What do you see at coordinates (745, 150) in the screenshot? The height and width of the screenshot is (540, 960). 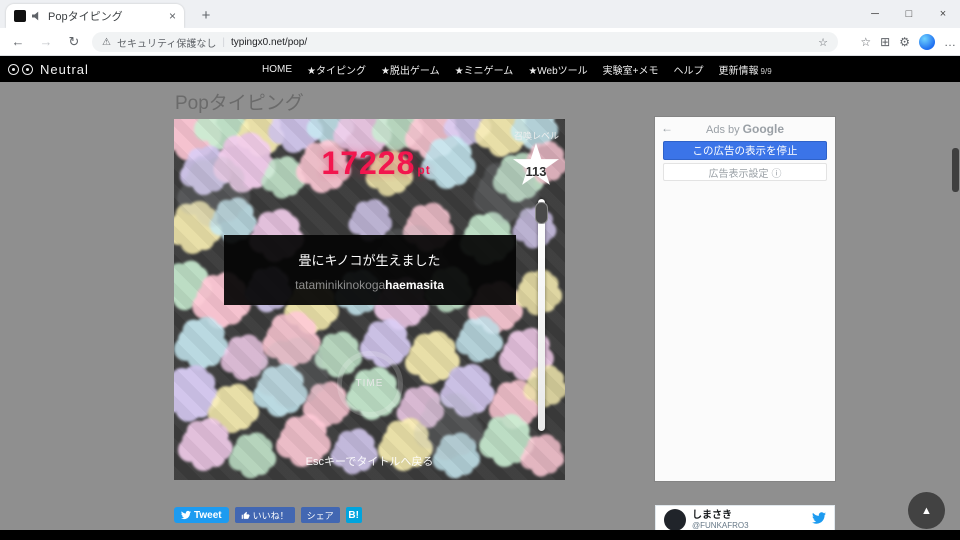 I see `ad-stop-button: この広告の表示を停止` at bounding box center [745, 150].